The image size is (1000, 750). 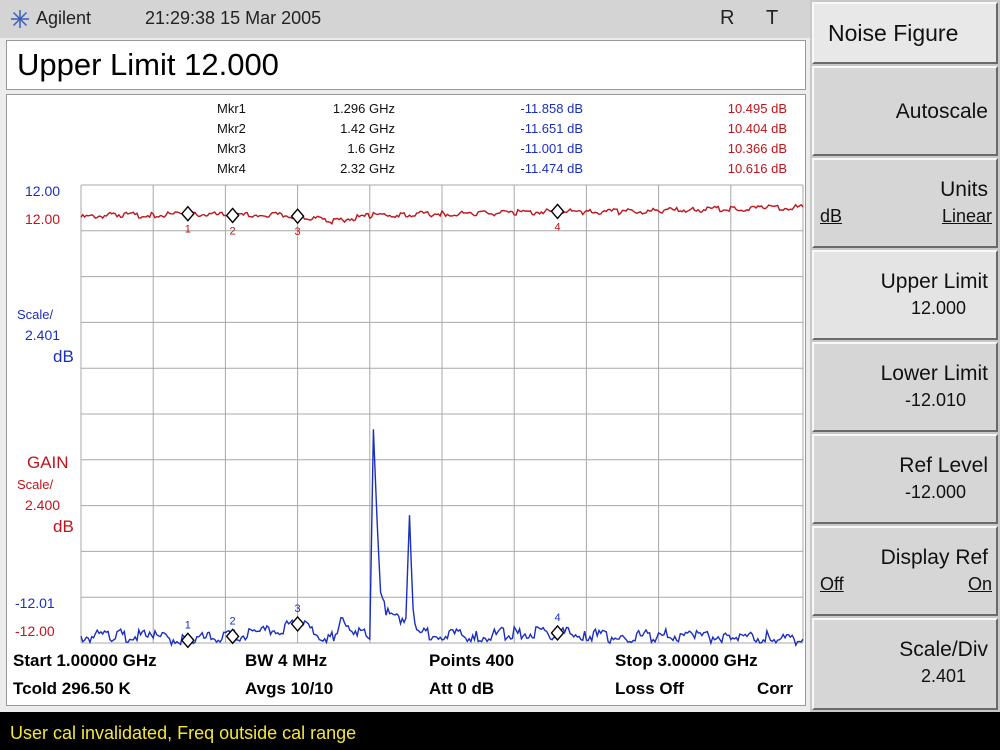 I want to click on ref-level-label: Ref Level, so click(x=943, y=465).